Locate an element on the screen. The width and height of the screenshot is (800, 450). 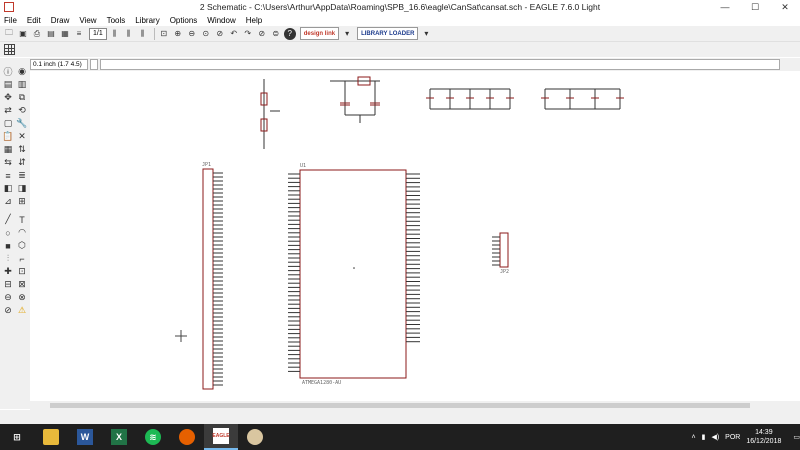
eye-icon: ◉ is located at coordinates (22, 71).